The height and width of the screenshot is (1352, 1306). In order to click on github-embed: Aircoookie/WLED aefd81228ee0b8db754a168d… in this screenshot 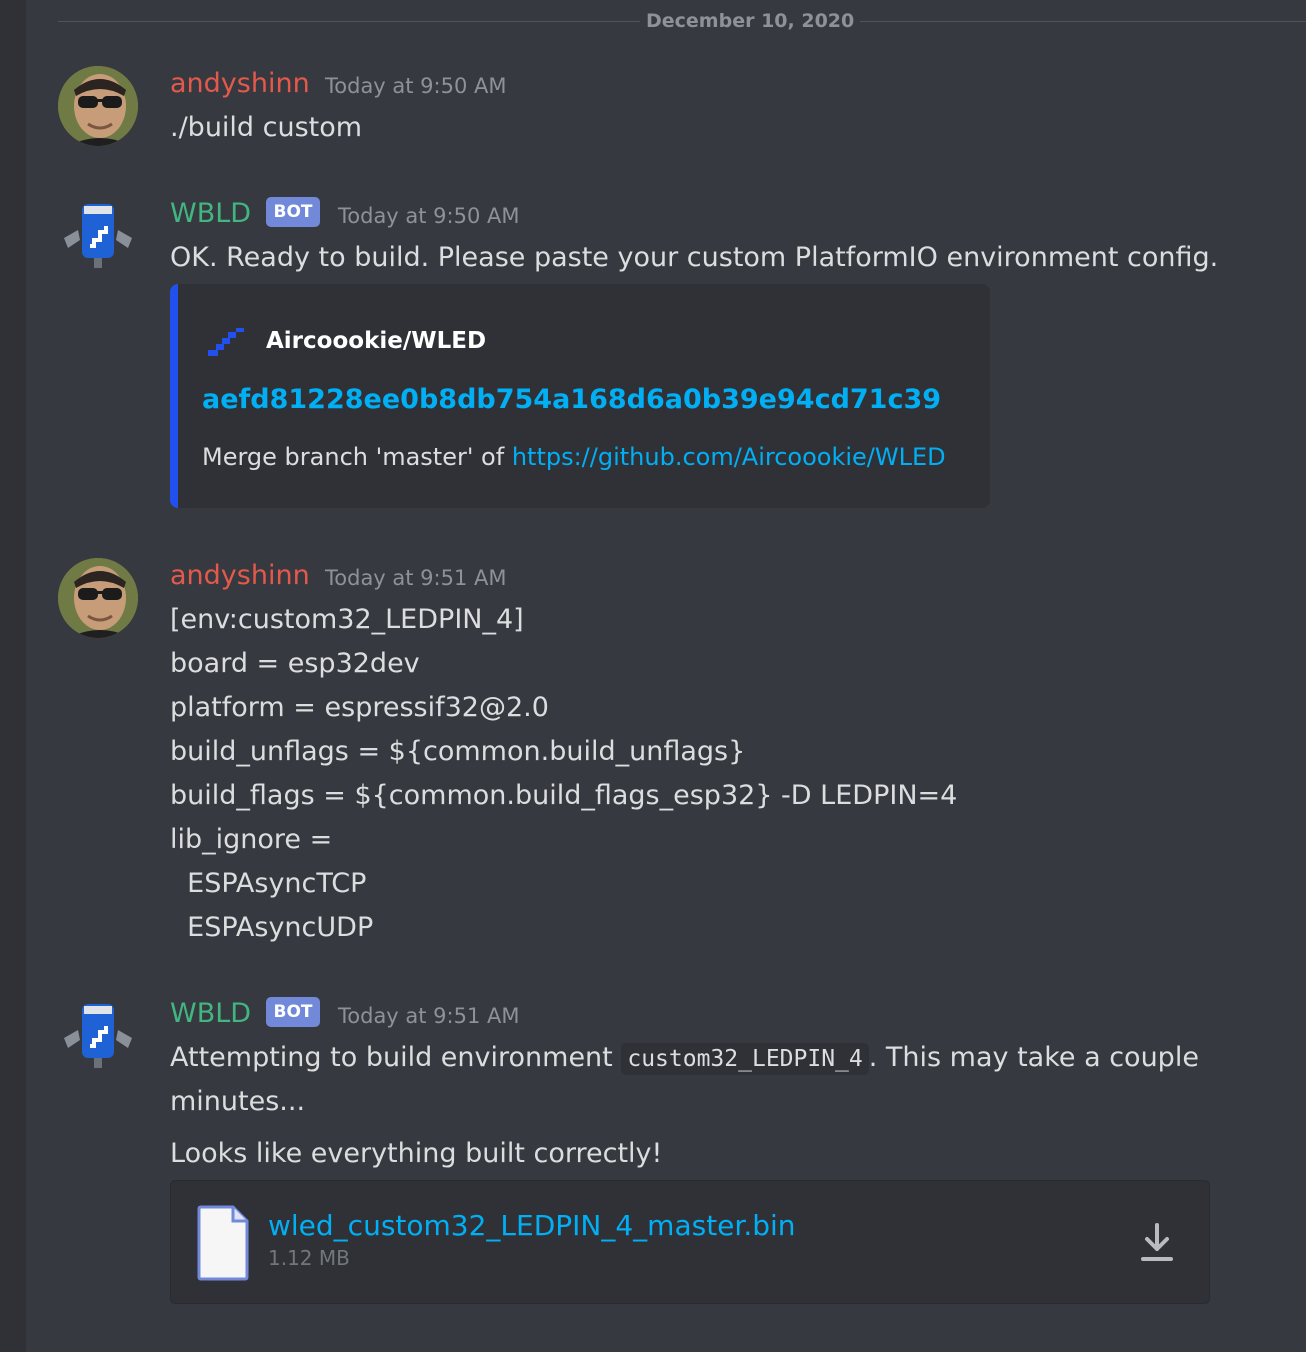, I will do `click(580, 396)`.